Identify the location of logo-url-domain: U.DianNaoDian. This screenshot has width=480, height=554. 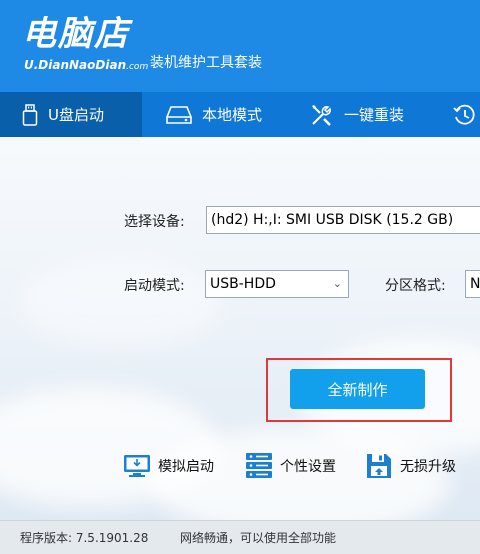
(75, 65).